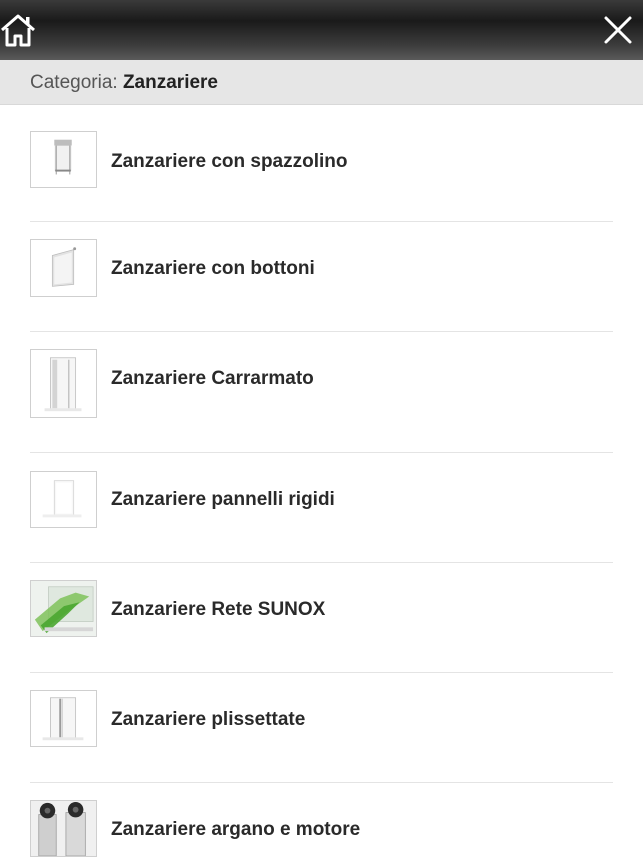 This screenshot has height=857, width=643. I want to click on list-item: Zanzariere plissettate, so click(321, 728).